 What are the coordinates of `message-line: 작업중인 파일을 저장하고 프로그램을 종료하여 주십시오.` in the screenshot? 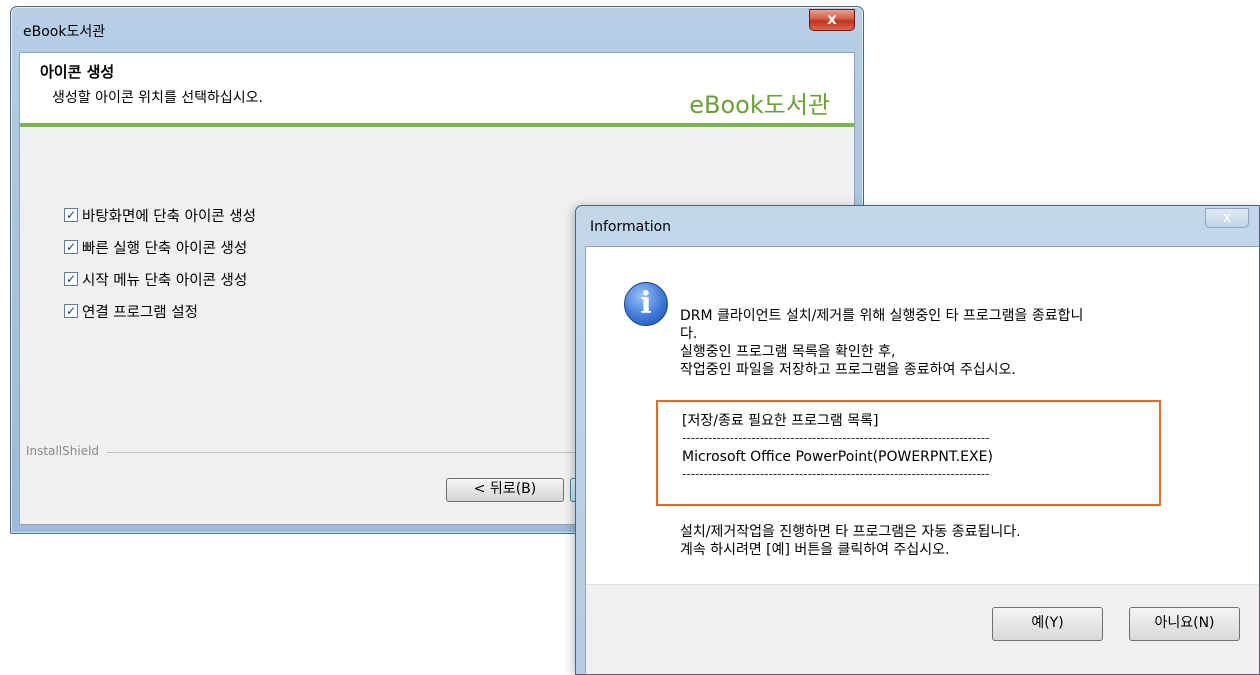 It's located at (848, 370).